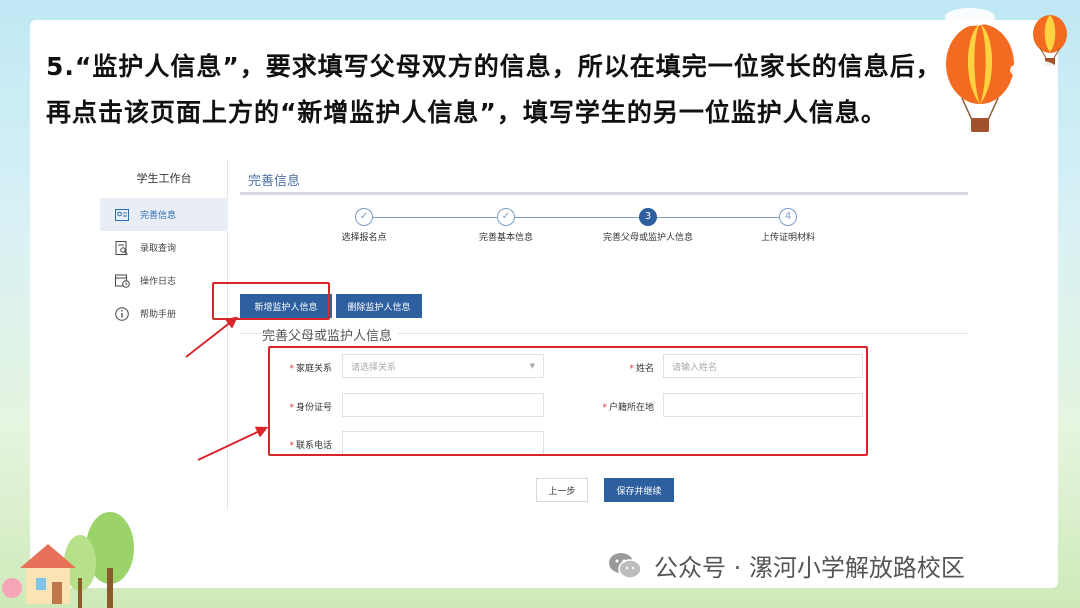 Image resolution: width=1080 pixels, height=608 pixels. What do you see at coordinates (625, 565) in the screenshot?
I see `wechat-icon` at bounding box center [625, 565].